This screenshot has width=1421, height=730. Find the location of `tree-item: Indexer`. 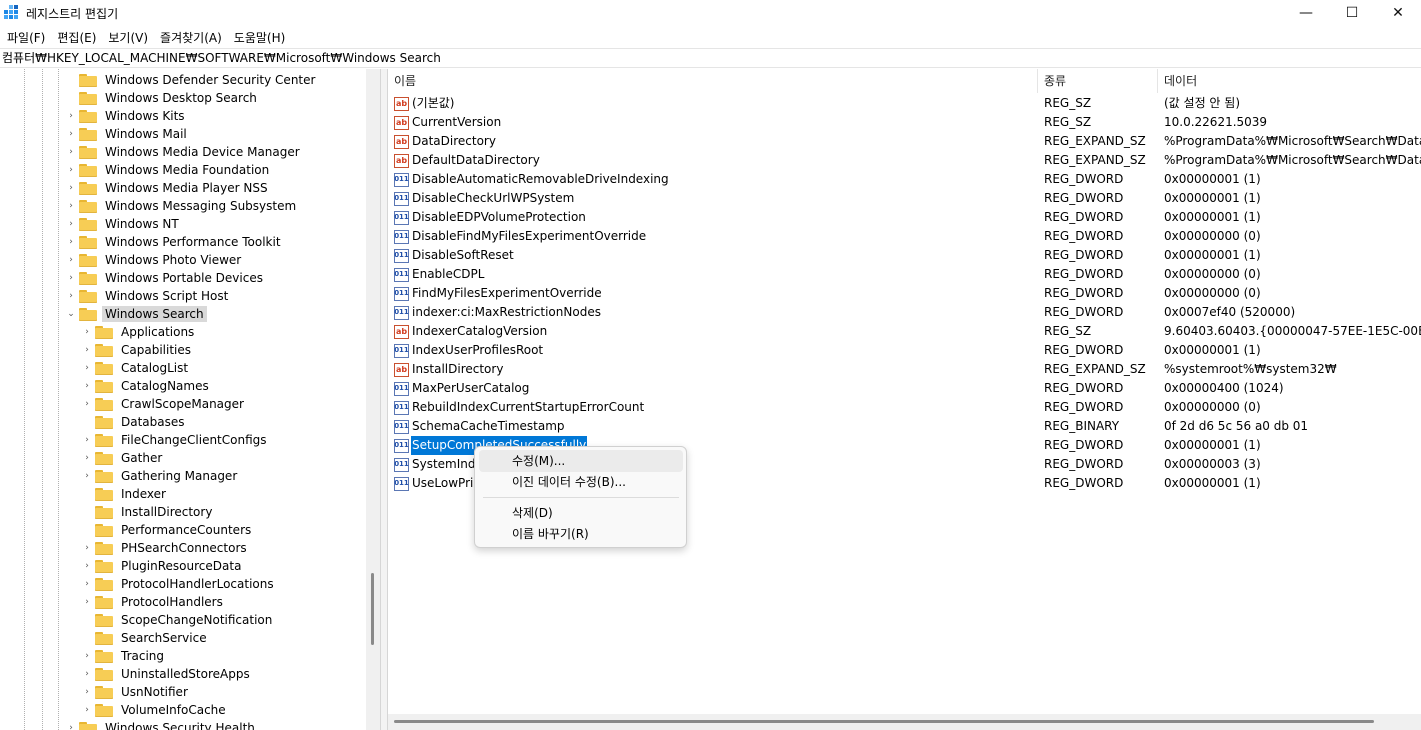

tree-item: Indexer is located at coordinates (125, 494).